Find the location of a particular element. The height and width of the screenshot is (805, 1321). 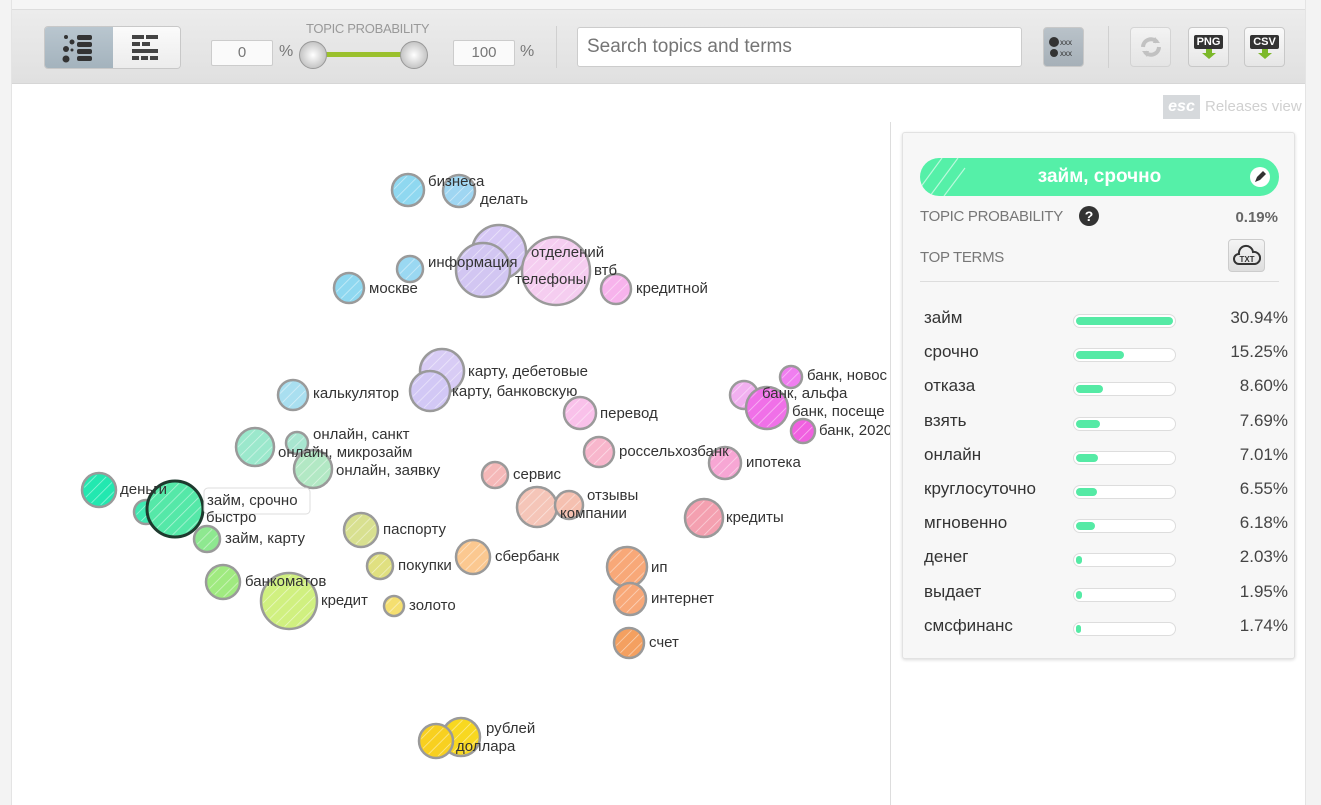

bubble-label: ип is located at coordinates (659, 567).